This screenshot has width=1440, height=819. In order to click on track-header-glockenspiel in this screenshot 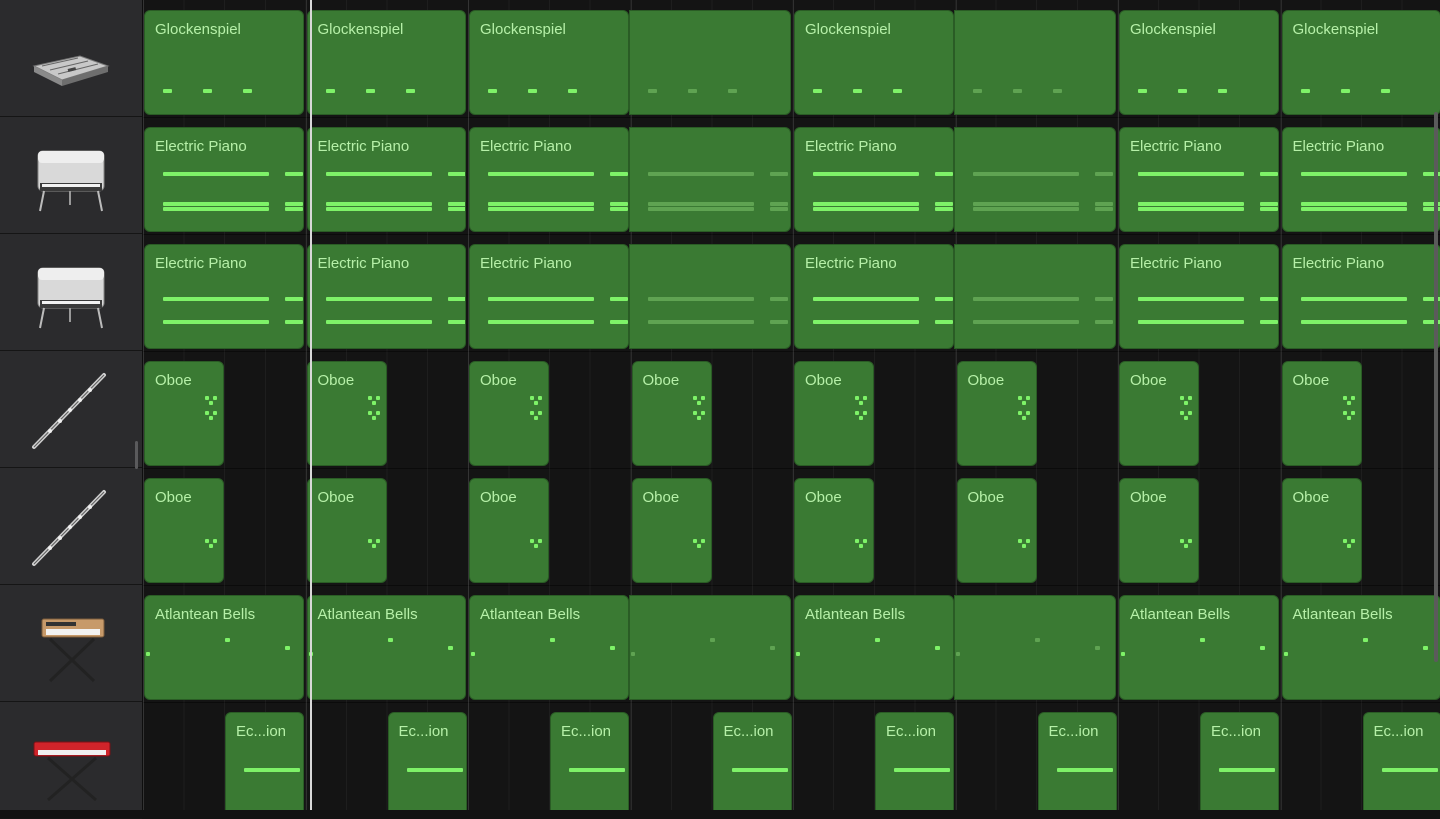, I will do `click(71, 58)`.